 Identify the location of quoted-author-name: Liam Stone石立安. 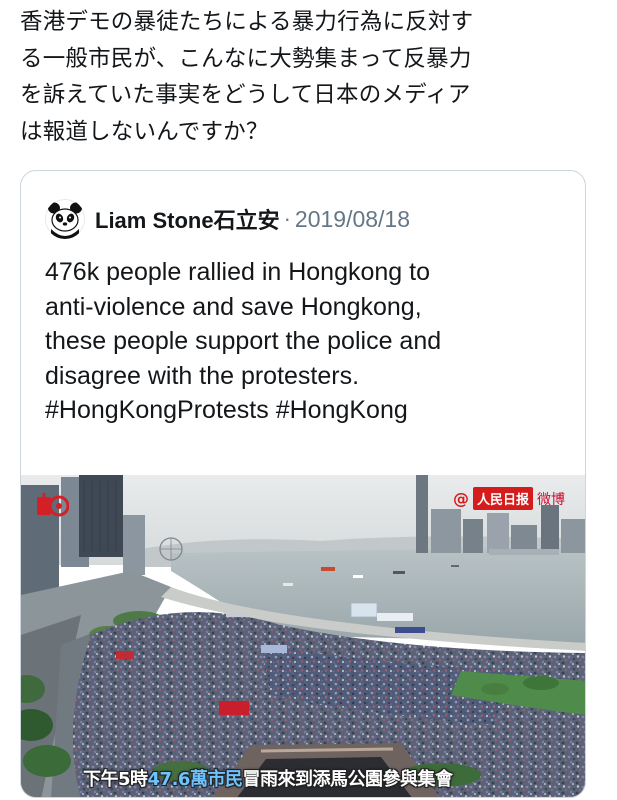
(187, 219).